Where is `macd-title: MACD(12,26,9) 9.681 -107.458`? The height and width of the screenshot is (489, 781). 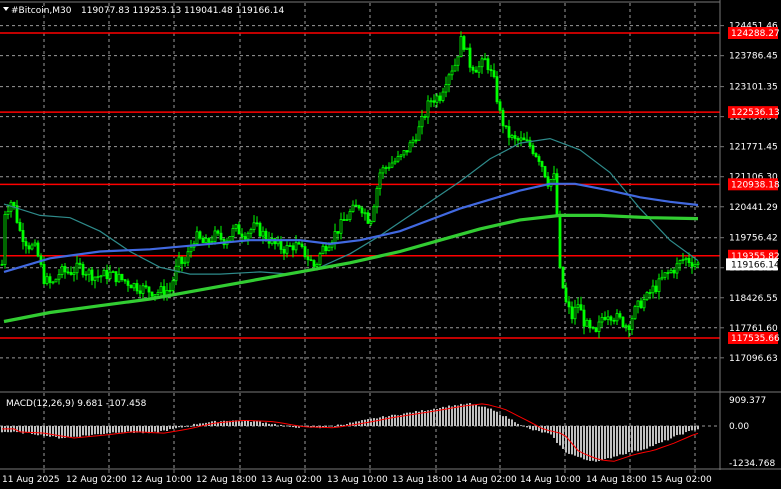
macd-title: MACD(12,26,9) 9.681 -107.458 is located at coordinates (76, 404).